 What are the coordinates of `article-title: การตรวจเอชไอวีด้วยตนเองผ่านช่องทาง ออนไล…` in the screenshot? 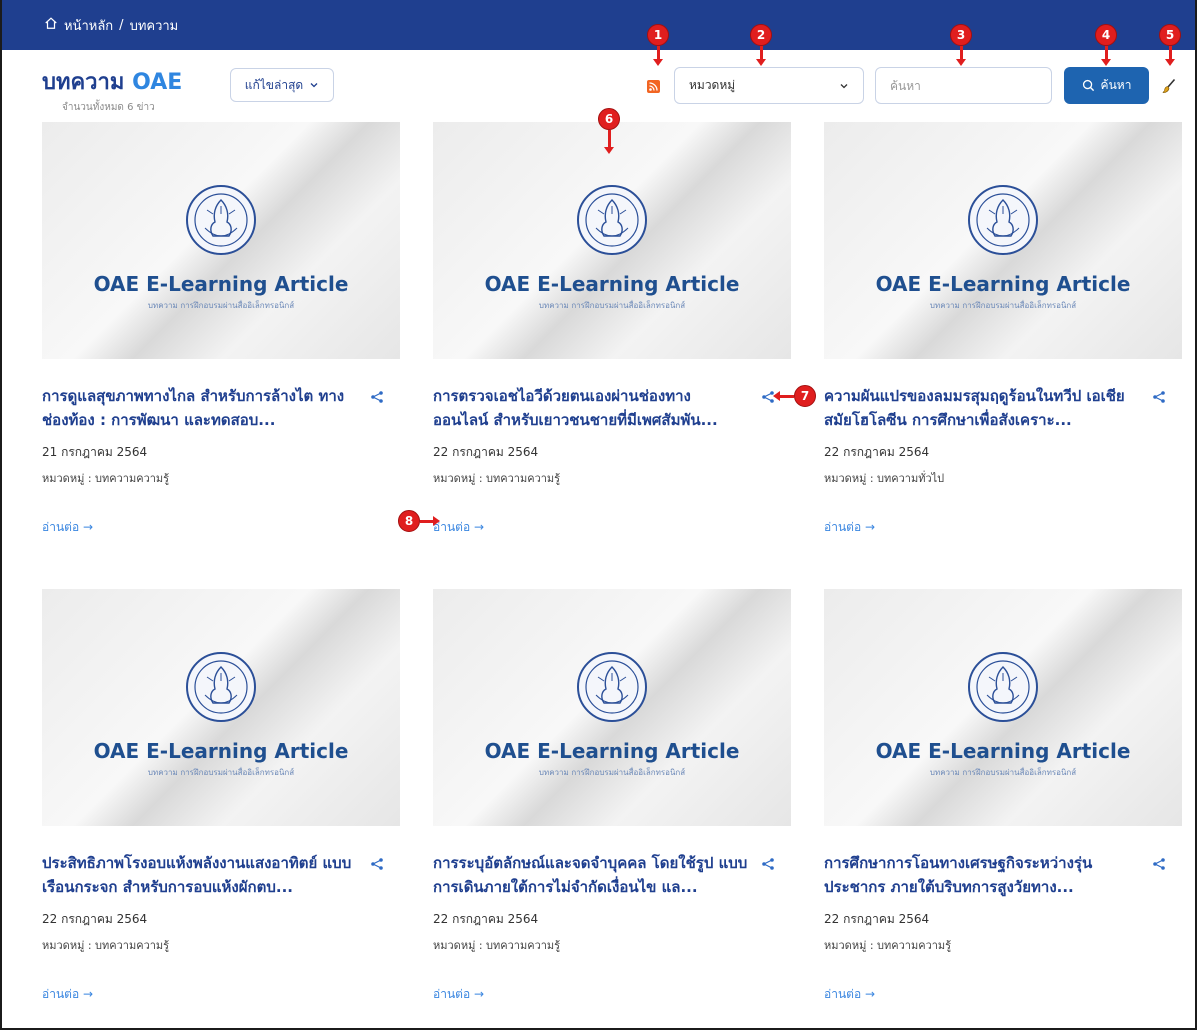 It's located at (592, 408).